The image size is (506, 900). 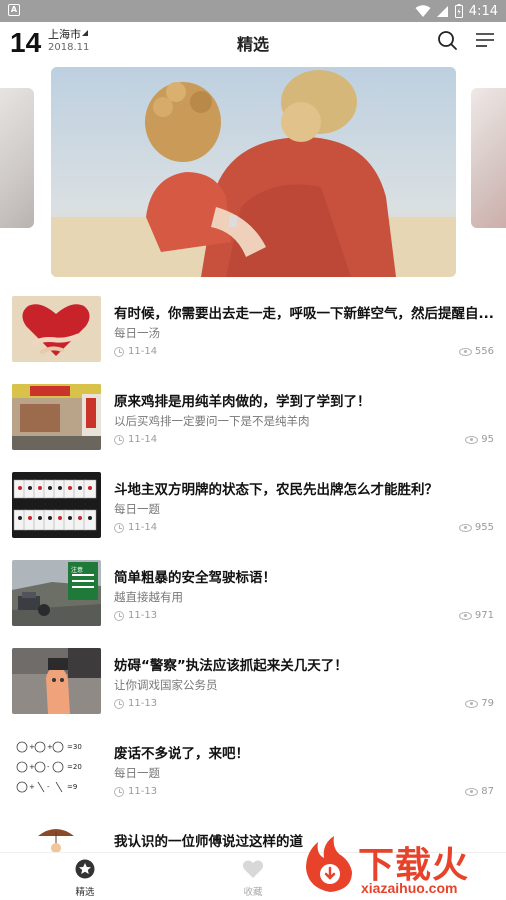 I want to click on article-subtitle: 以后买鸡排一定要问一下是不是纯羊肉, so click(x=212, y=421).